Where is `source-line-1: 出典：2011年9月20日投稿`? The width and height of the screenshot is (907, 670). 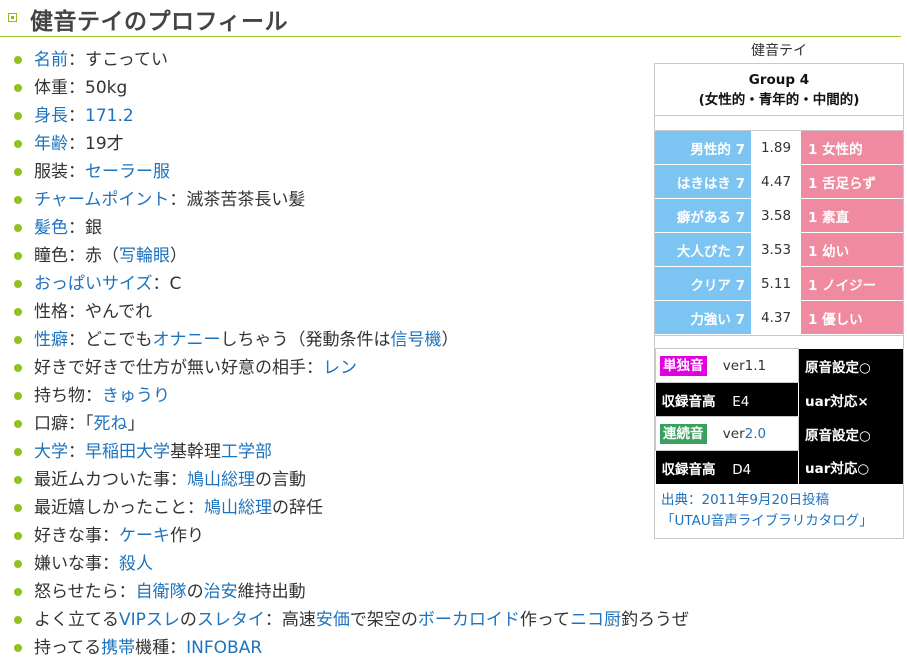 source-line-1: 出典：2011年9月20日投稿 is located at coordinates (779, 500).